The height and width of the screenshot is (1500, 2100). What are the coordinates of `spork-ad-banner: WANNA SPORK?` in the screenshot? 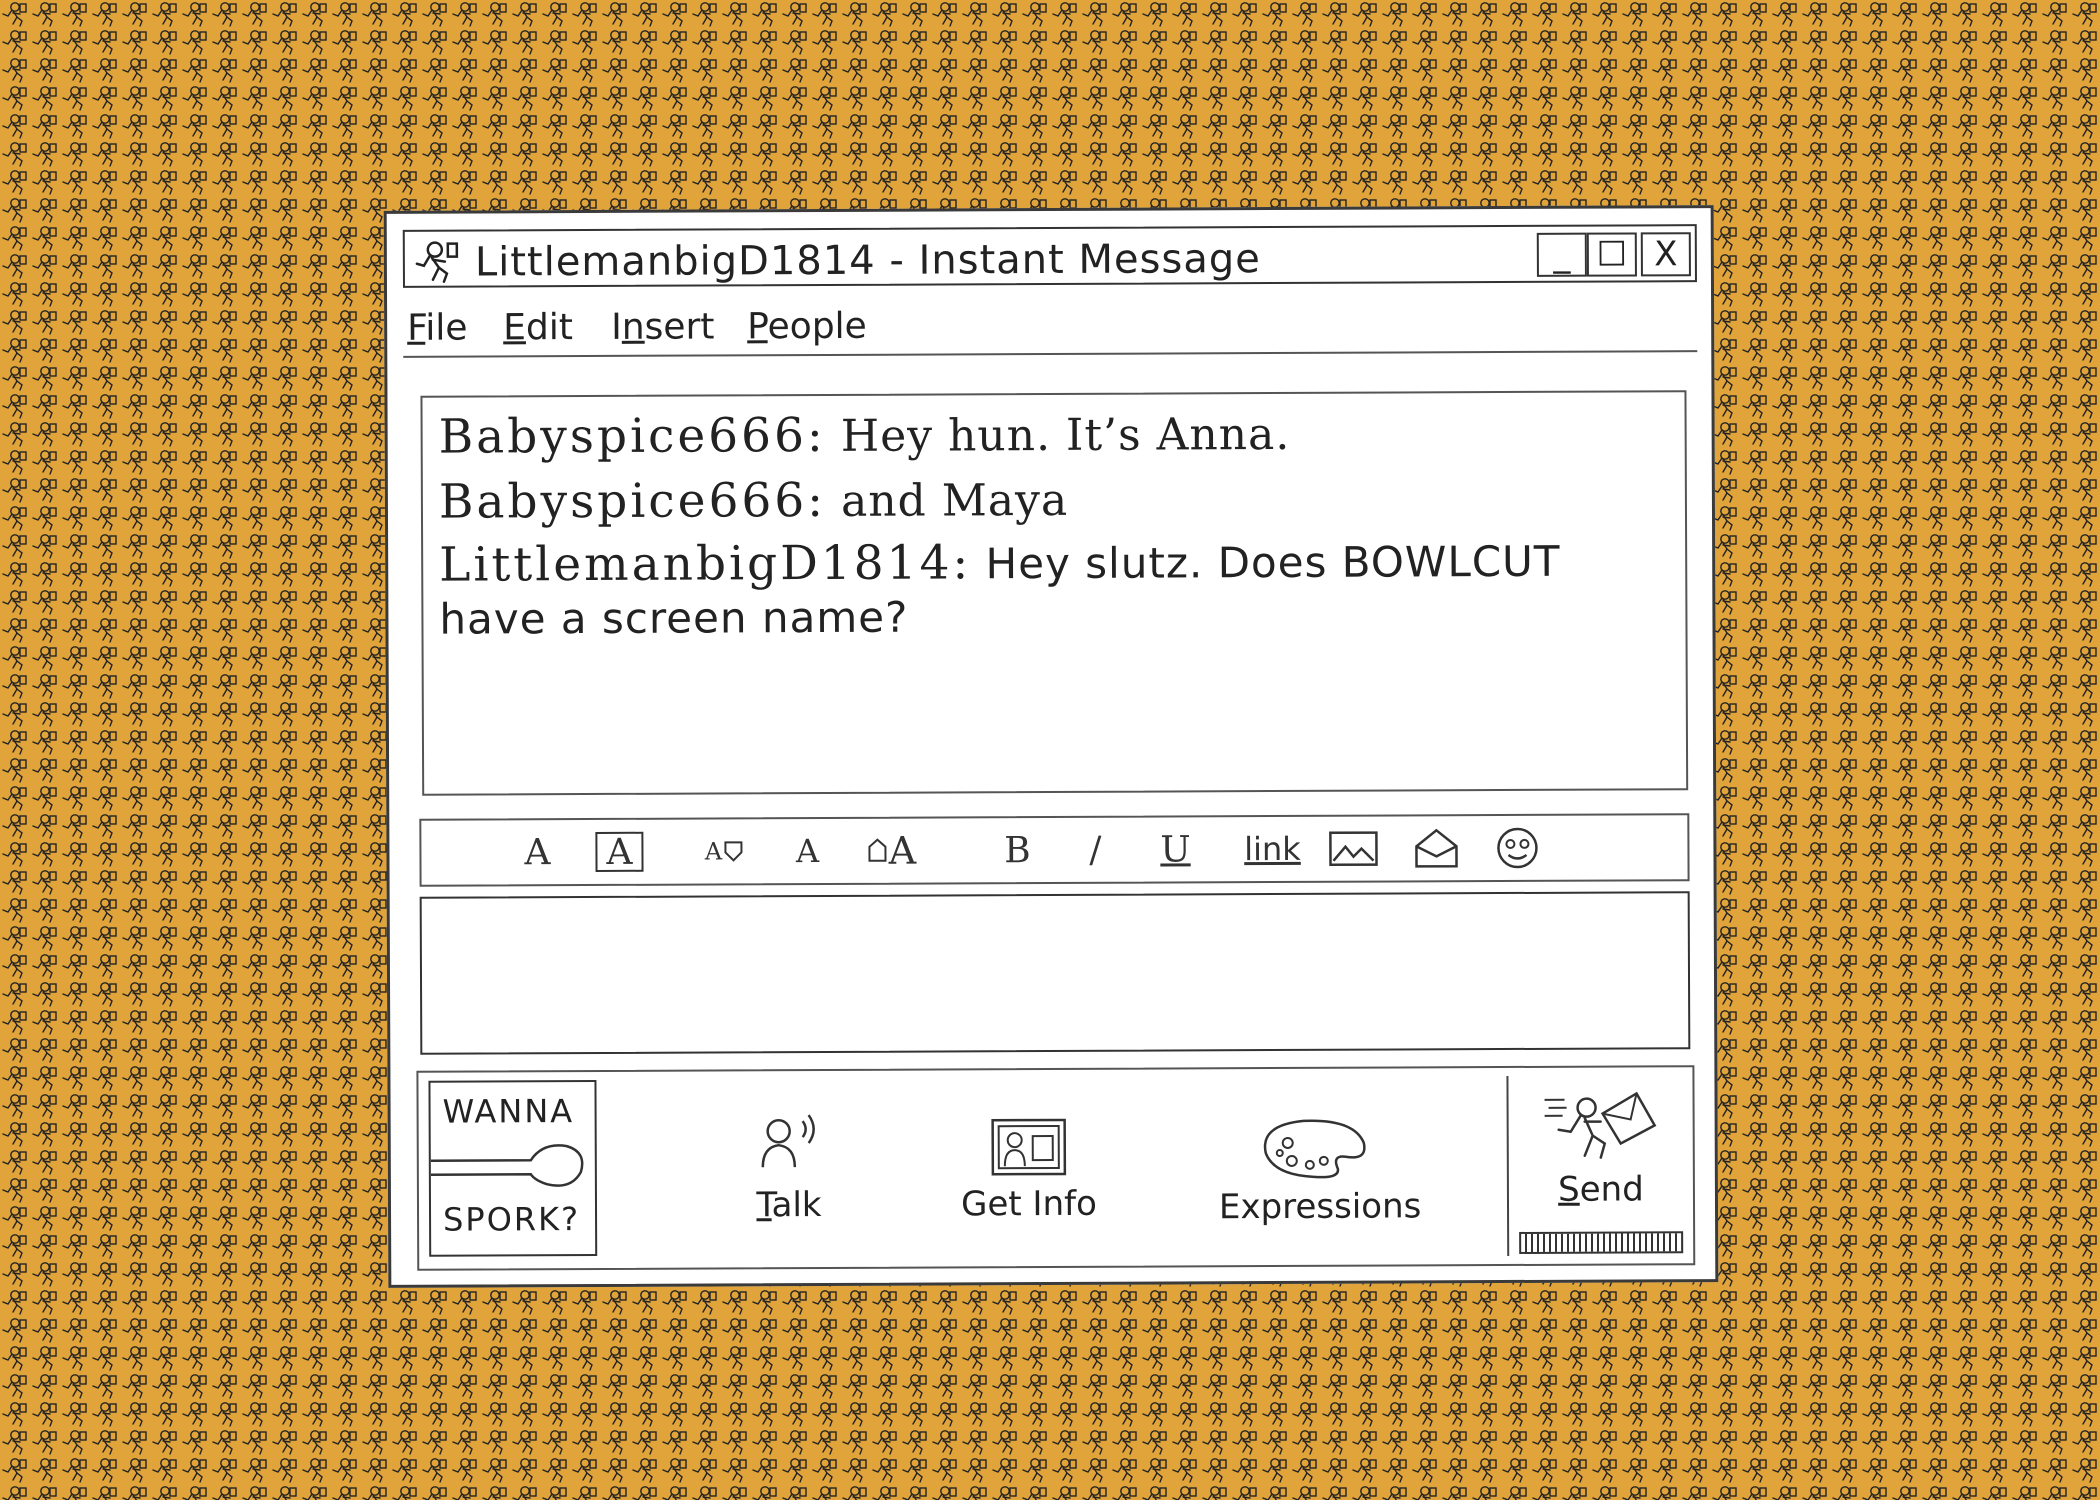 It's located at (513, 1168).